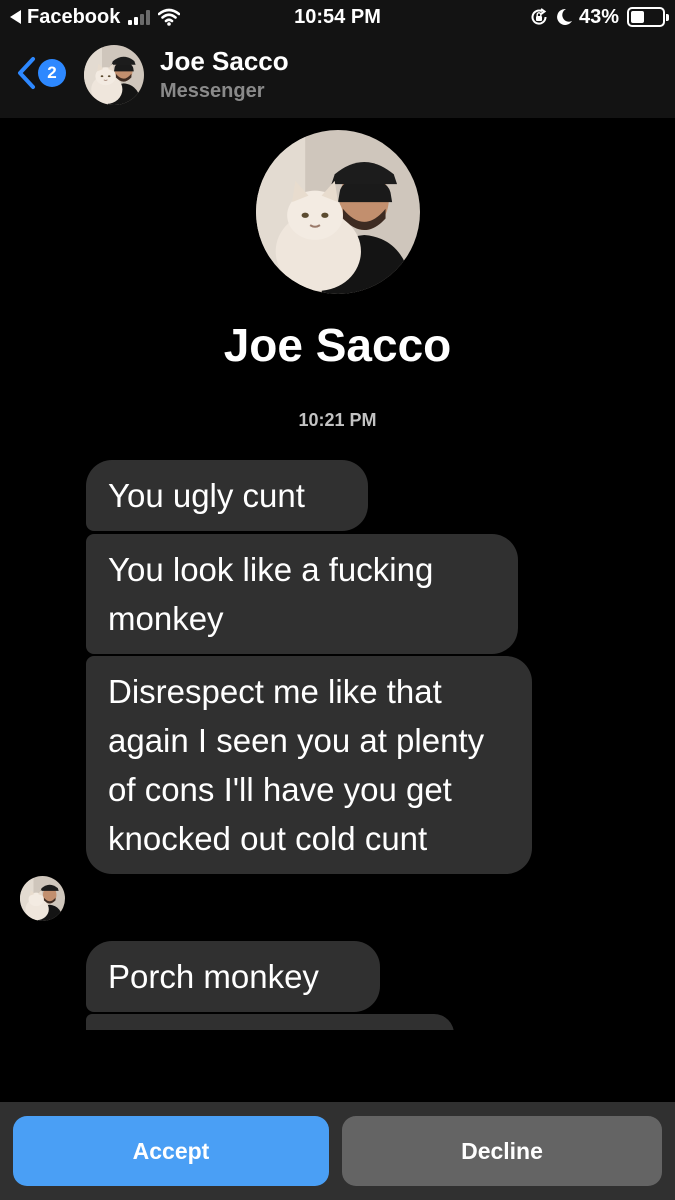  I want to click on profile-name: Joe Sacco, so click(337, 345).